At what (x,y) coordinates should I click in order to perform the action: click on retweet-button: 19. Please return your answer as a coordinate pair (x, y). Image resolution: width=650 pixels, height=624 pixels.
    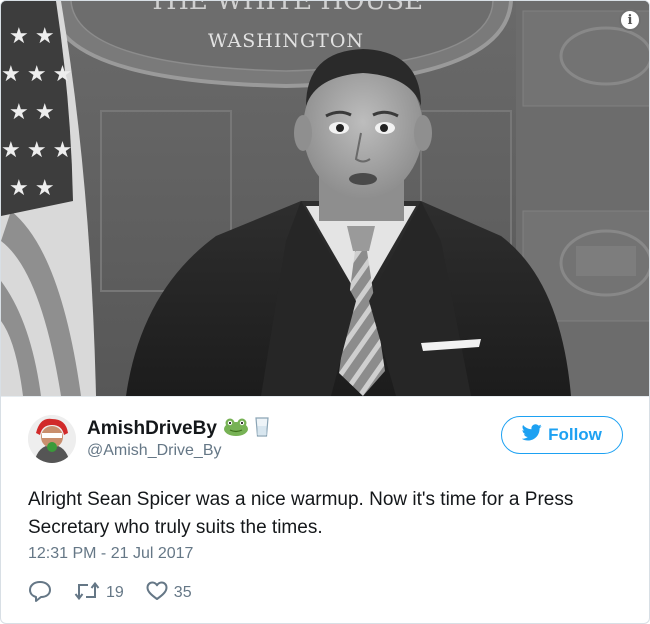
    Looking at the image, I should click on (99, 593).